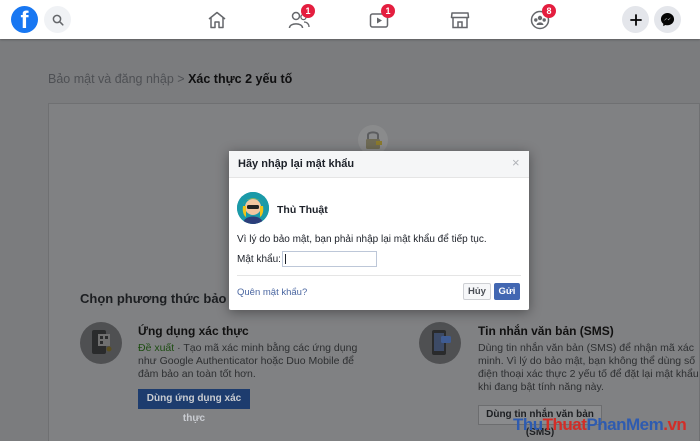 Image resolution: width=700 pixels, height=441 pixels. What do you see at coordinates (329, 259) in the screenshot?
I see `password-input` at bounding box center [329, 259].